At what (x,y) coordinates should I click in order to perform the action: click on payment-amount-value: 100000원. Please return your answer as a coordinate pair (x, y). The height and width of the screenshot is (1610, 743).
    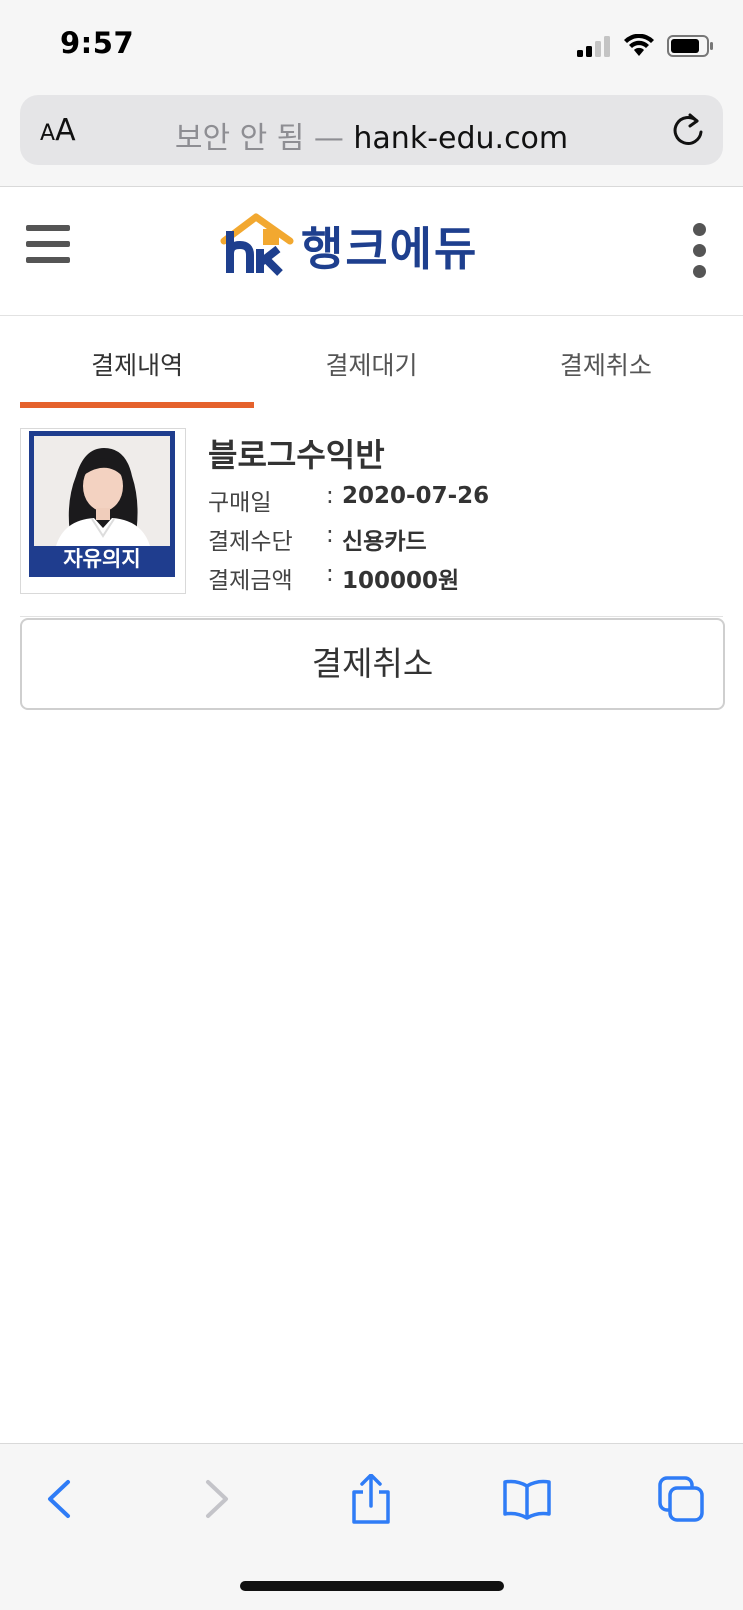
    Looking at the image, I should click on (401, 581).